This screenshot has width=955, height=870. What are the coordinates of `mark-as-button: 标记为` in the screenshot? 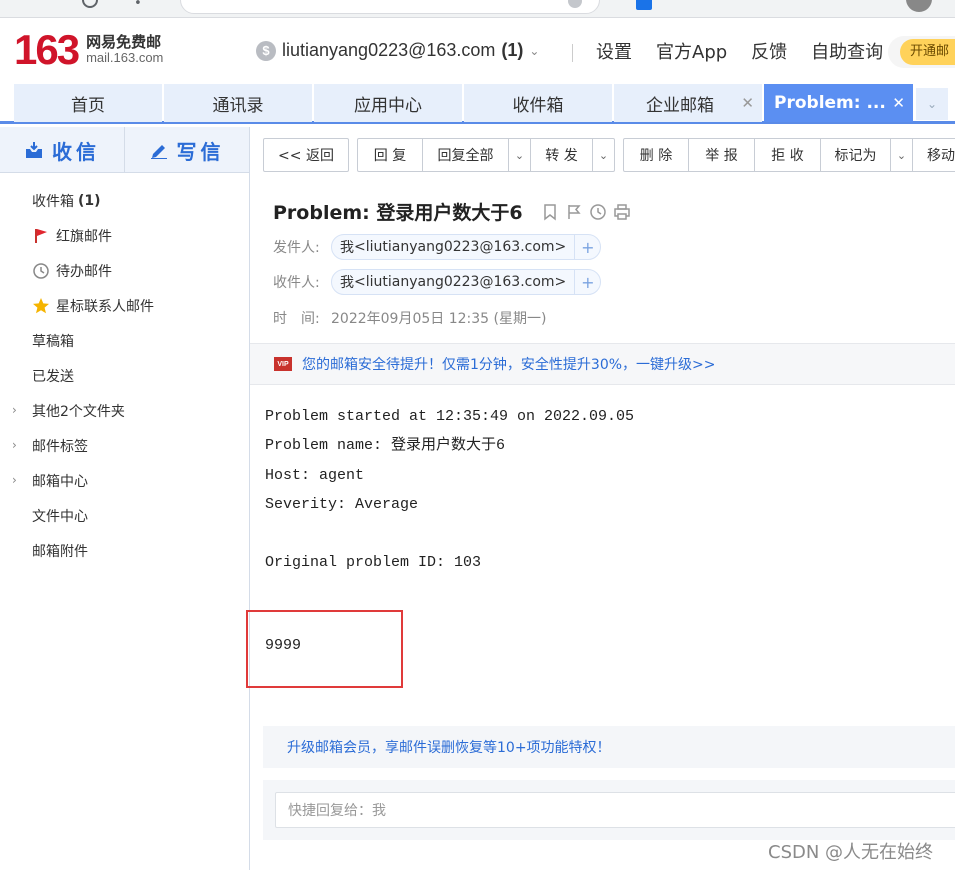 It's located at (856, 155).